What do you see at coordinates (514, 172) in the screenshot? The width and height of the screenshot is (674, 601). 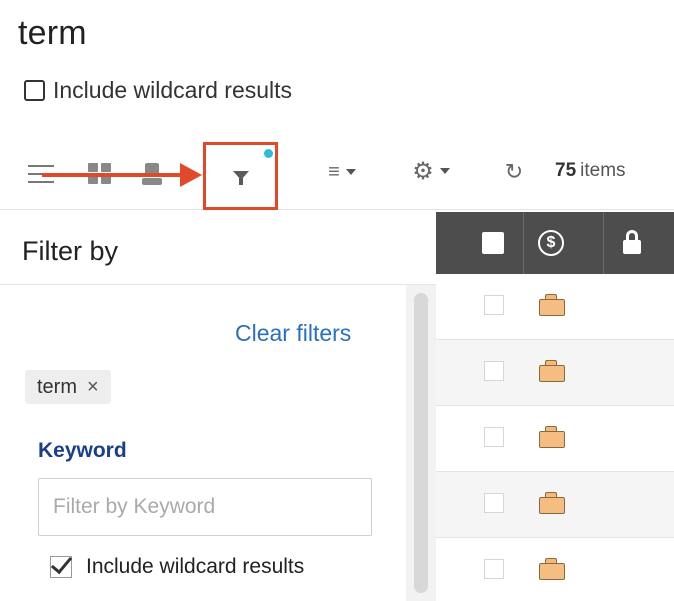 I see `refresh-icon: ↻` at bounding box center [514, 172].